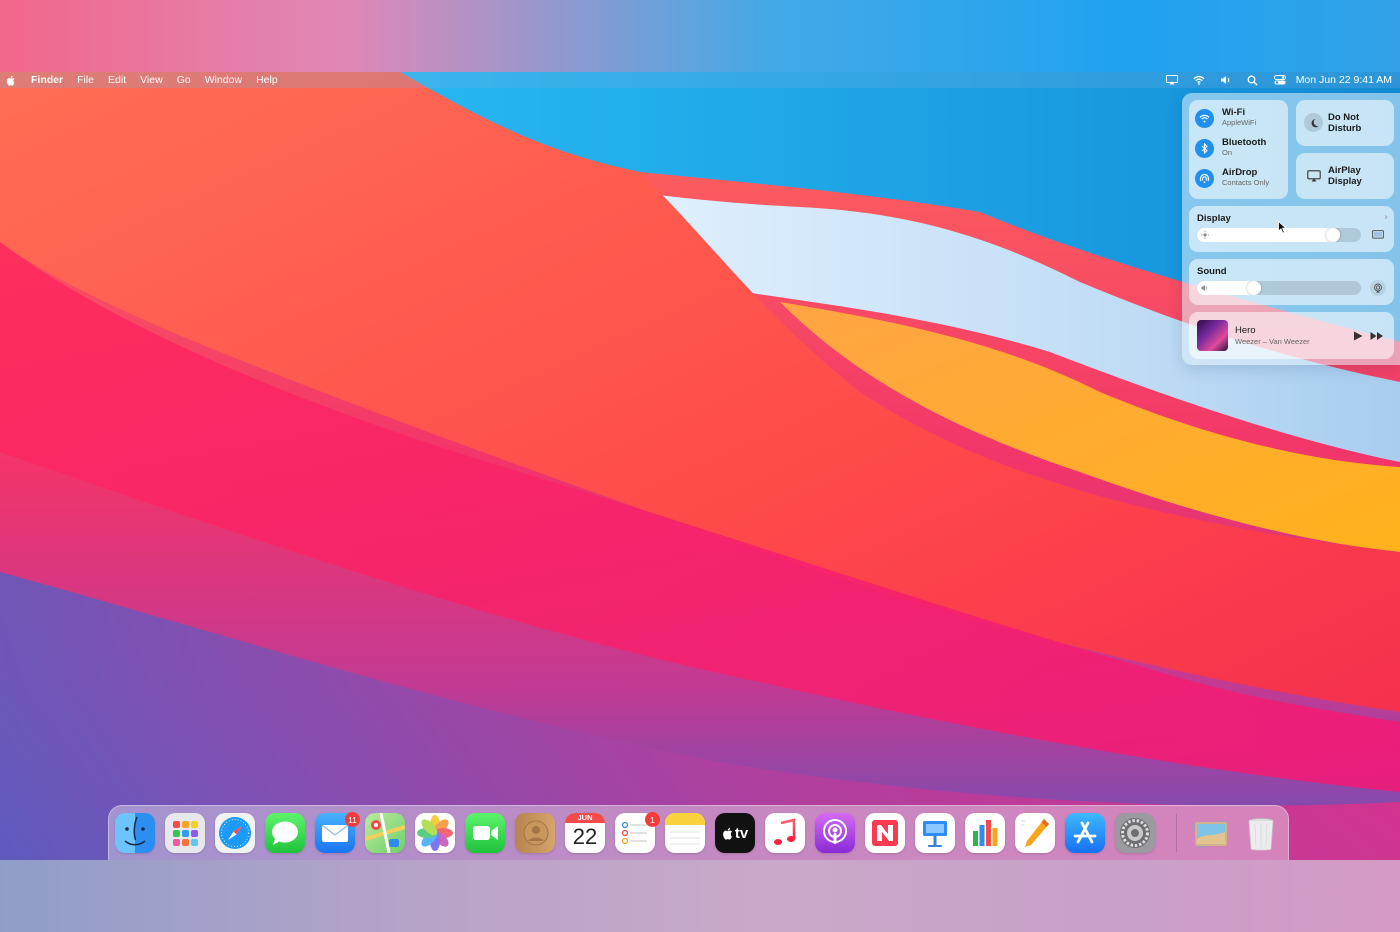 This screenshot has height=932, width=1400. What do you see at coordinates (585, 818) in the screenshot?
I see `calendar-month: JUN` at bounding box center [585, 818].